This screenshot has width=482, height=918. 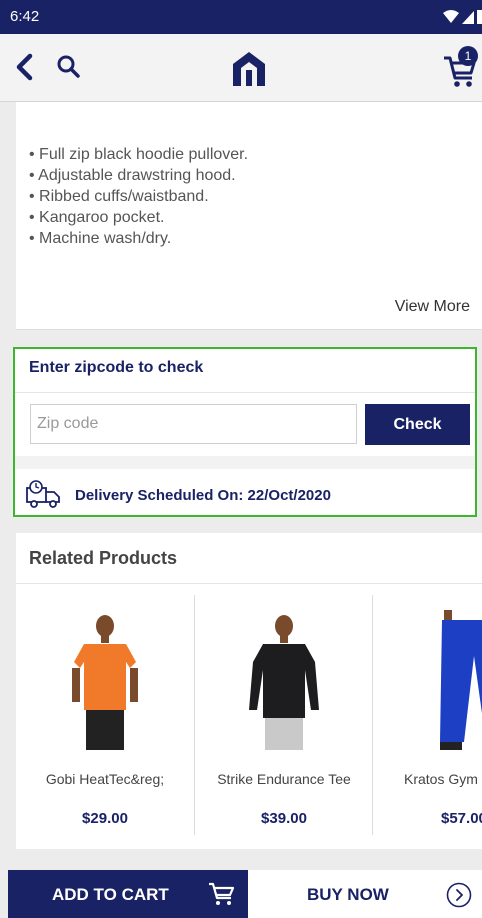 I want to click on product-price: $29.00, so click(x=105, y=818).